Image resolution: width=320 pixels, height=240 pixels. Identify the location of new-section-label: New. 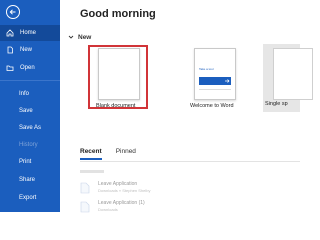
(85, 37).